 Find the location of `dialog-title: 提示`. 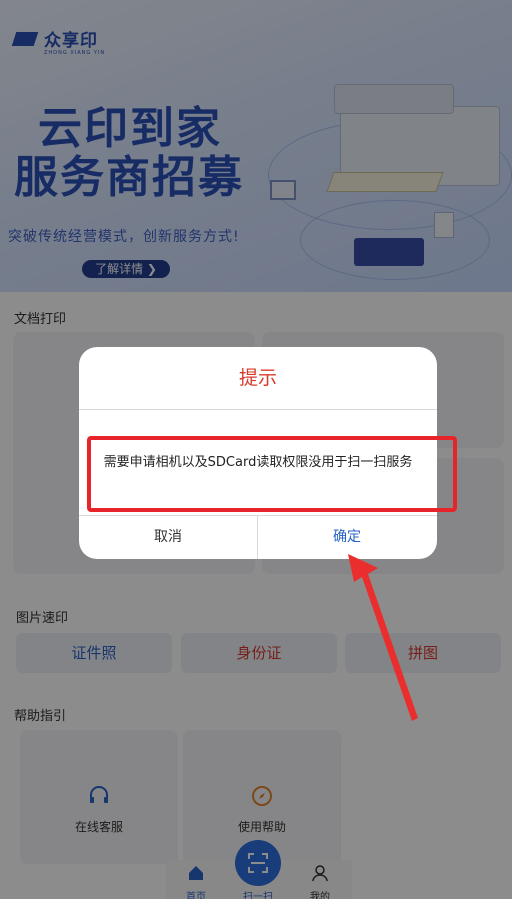

dialog-title: 提示 is located at coordinates (257, 378).